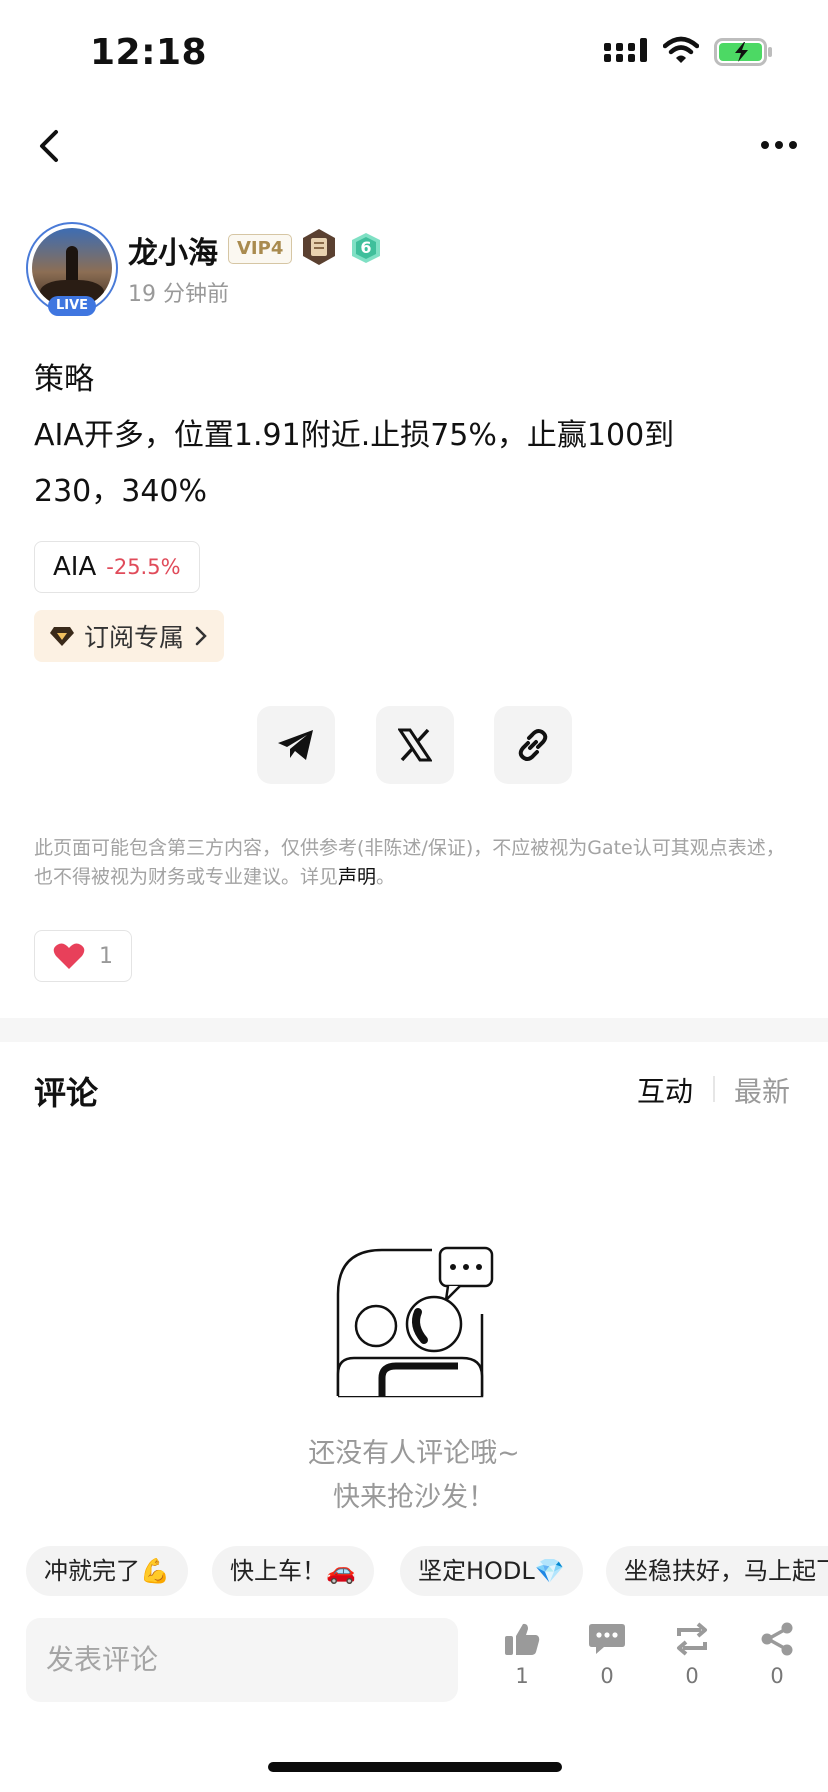 The width and height of the screenshot is (828, 1792). Describe the element at coordinates (66, 1093) in the screenshot. I see `comments-title: 评论` at that location.